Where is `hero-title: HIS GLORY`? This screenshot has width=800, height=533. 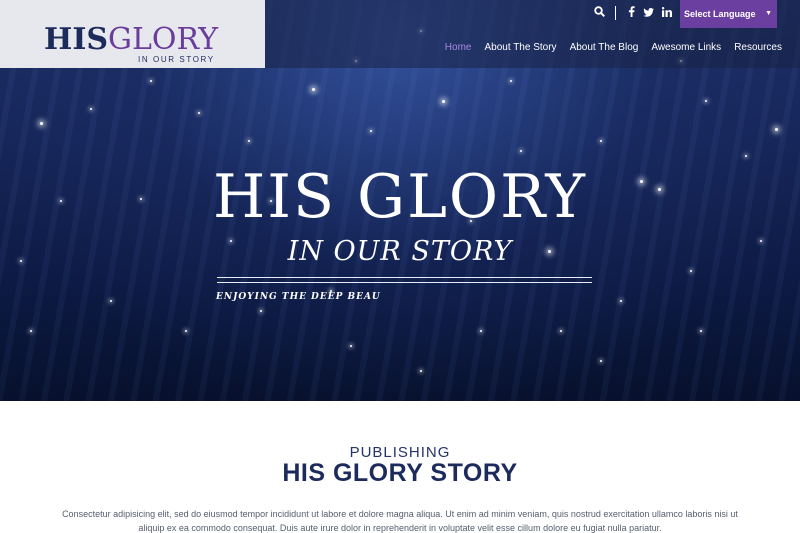 hero-title: HIS GLORY is located at coordinates (400, 197).